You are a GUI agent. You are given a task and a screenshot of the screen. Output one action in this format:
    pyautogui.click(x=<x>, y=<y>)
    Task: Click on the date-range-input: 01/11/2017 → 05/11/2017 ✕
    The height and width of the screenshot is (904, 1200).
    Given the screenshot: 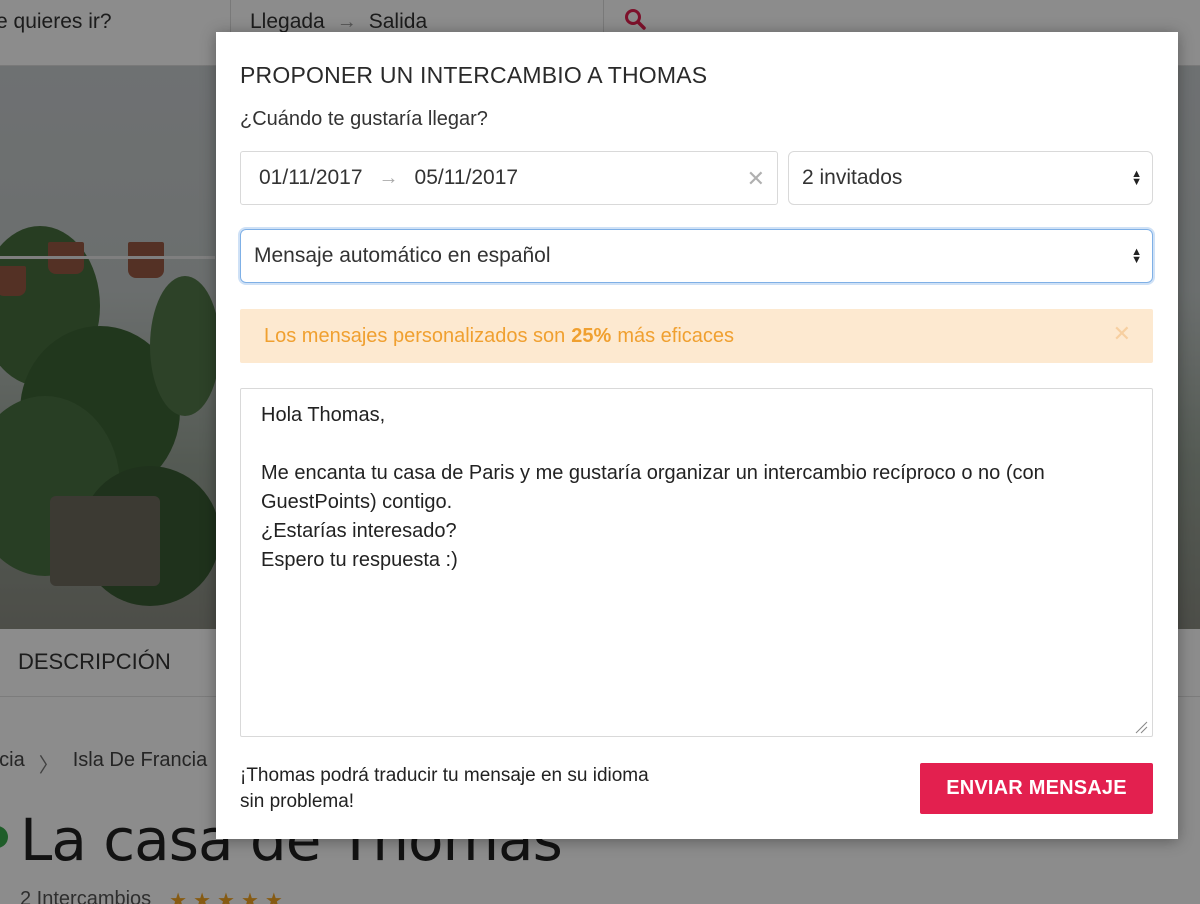 What is the action you would take?
    pyautogui.click(x=509, y=178)
    